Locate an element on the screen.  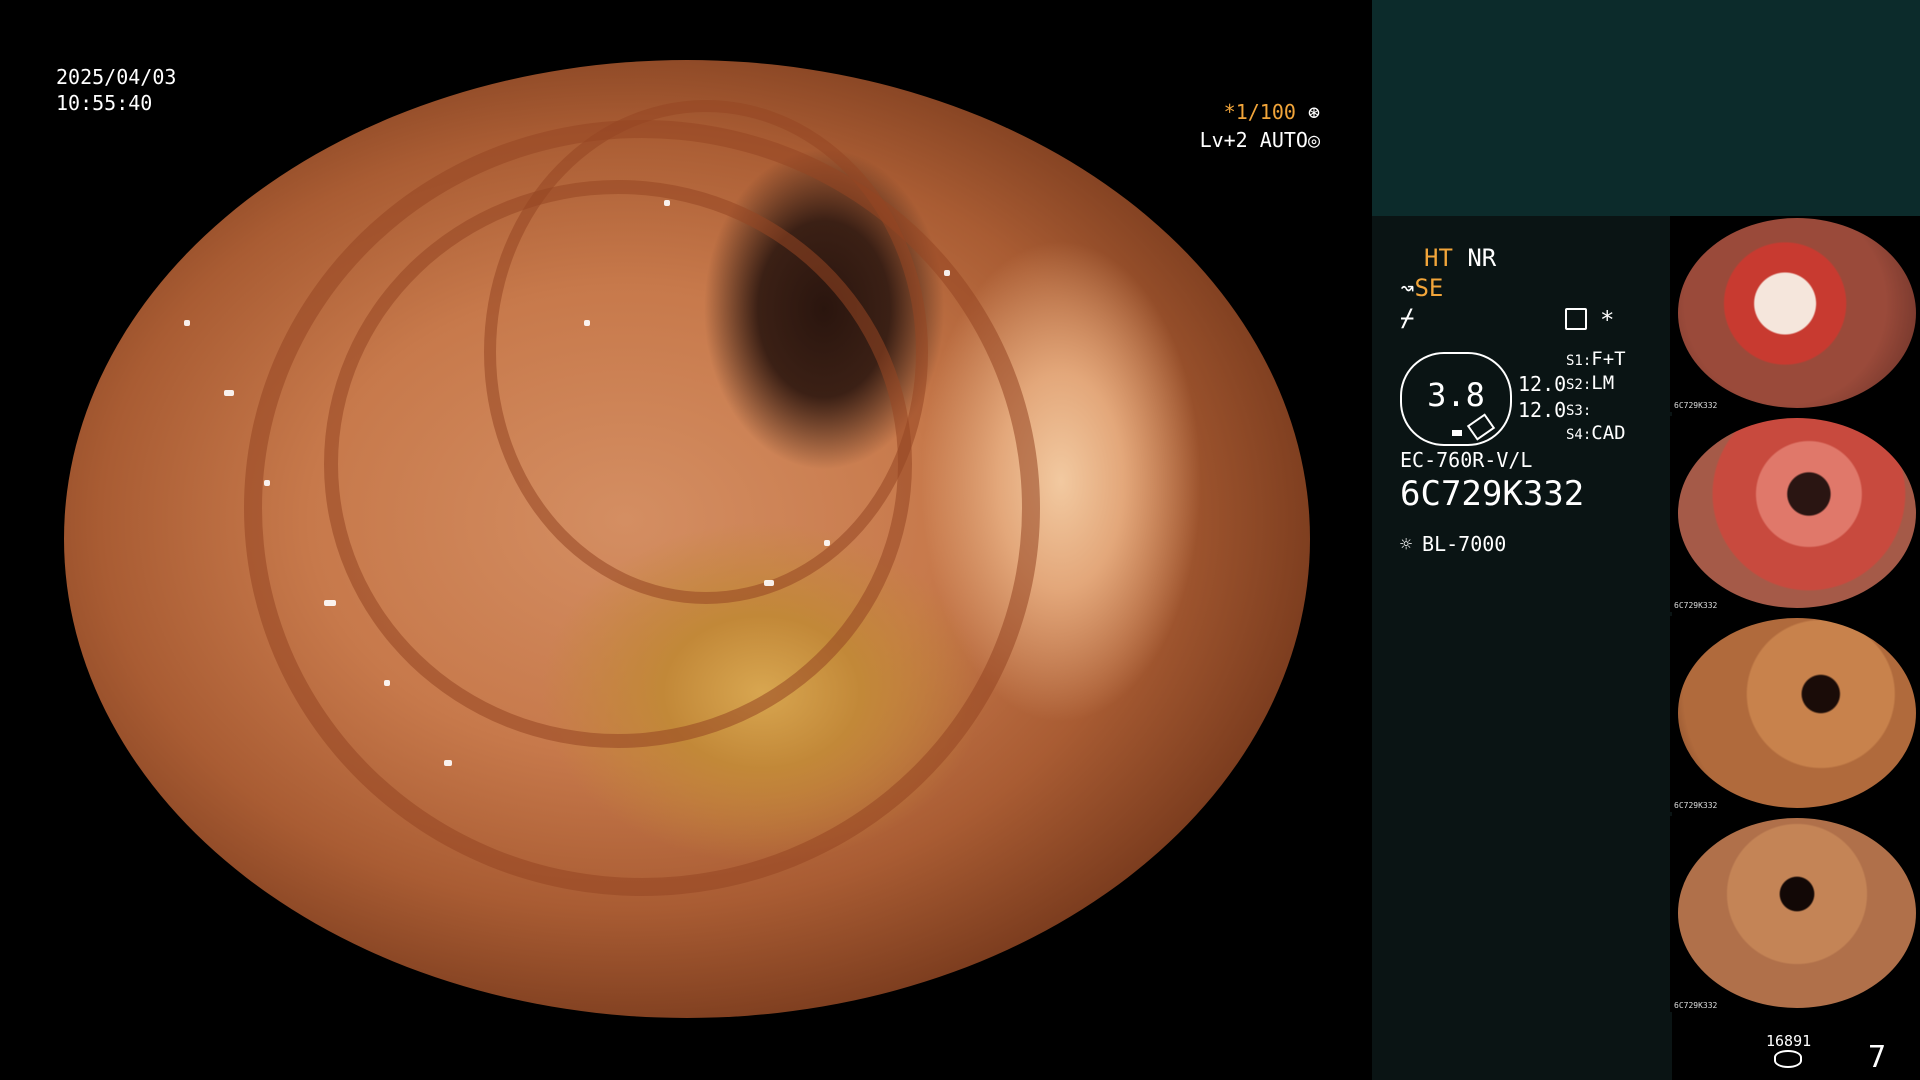
value-12-a: 12.0 is located at coordinates (1542, 384).